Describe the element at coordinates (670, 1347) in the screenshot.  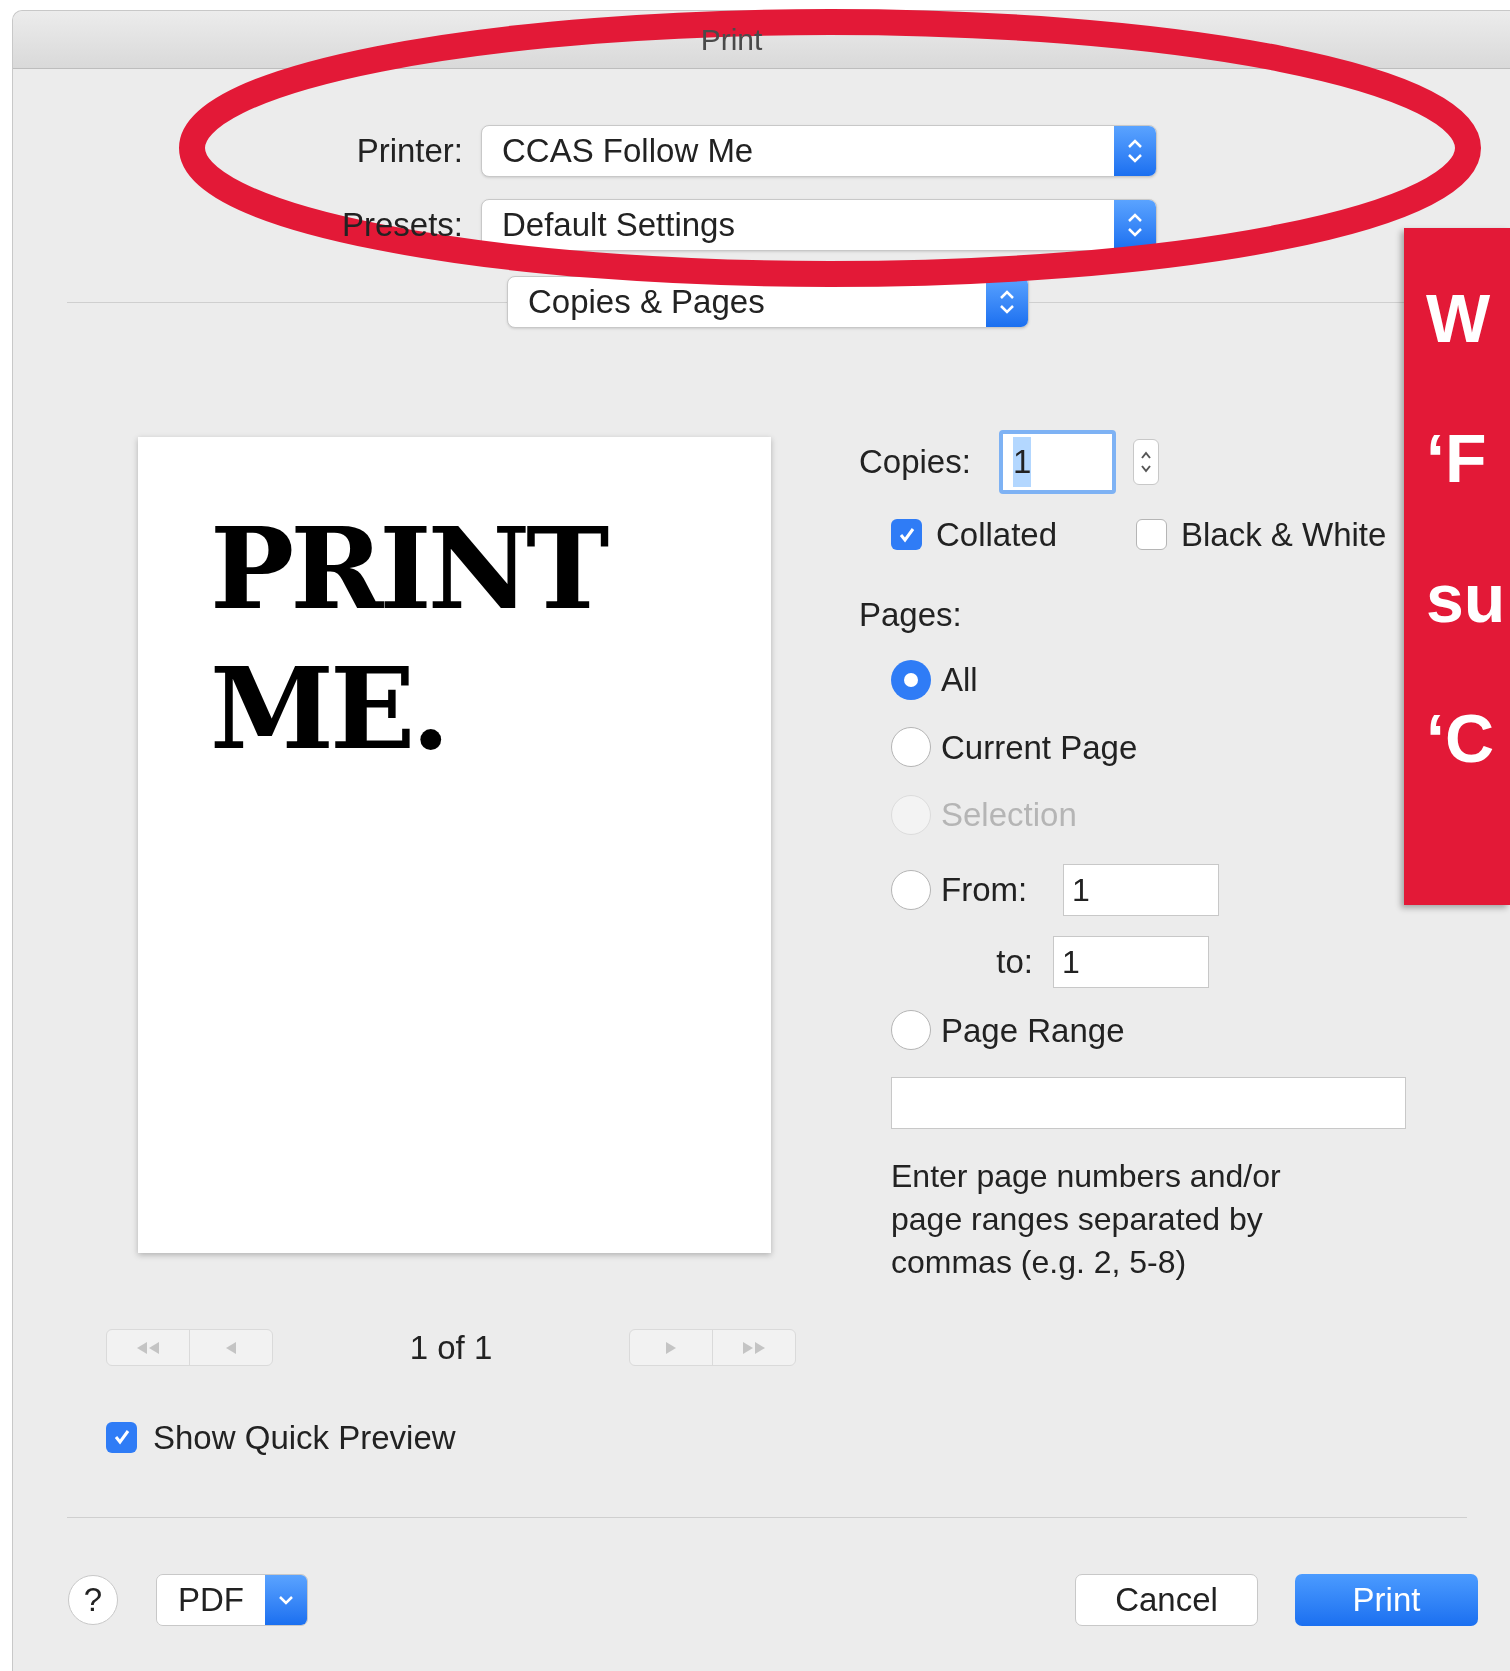
I see `right-triangle-icon` at that location.